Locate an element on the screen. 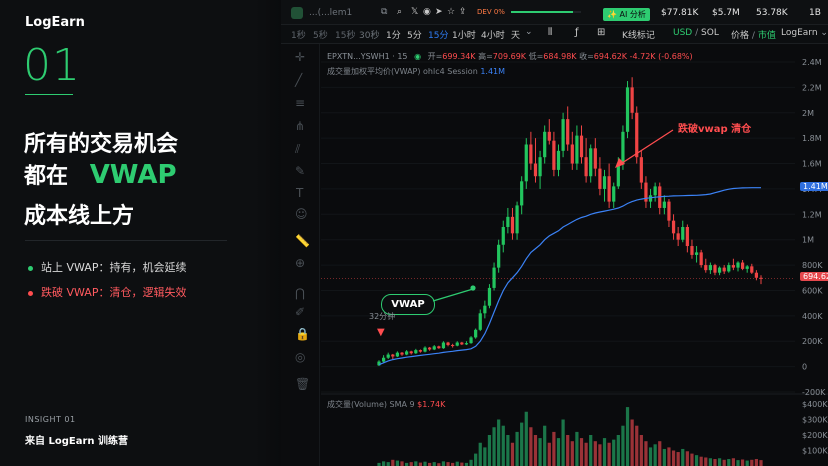 Image resolution: width=828 pixels, height=466 pixels. volume-tick-label: $200K is located at coordinates (815, 435).